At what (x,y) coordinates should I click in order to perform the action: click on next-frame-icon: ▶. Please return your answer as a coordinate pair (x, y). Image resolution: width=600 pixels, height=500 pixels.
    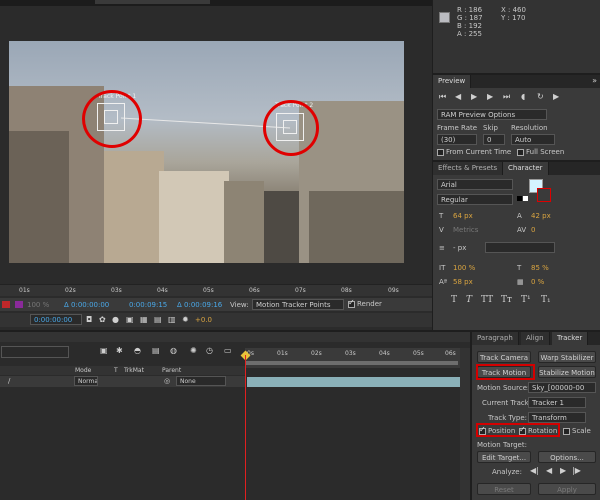
    Looking at the image, I should click on (490, 97).